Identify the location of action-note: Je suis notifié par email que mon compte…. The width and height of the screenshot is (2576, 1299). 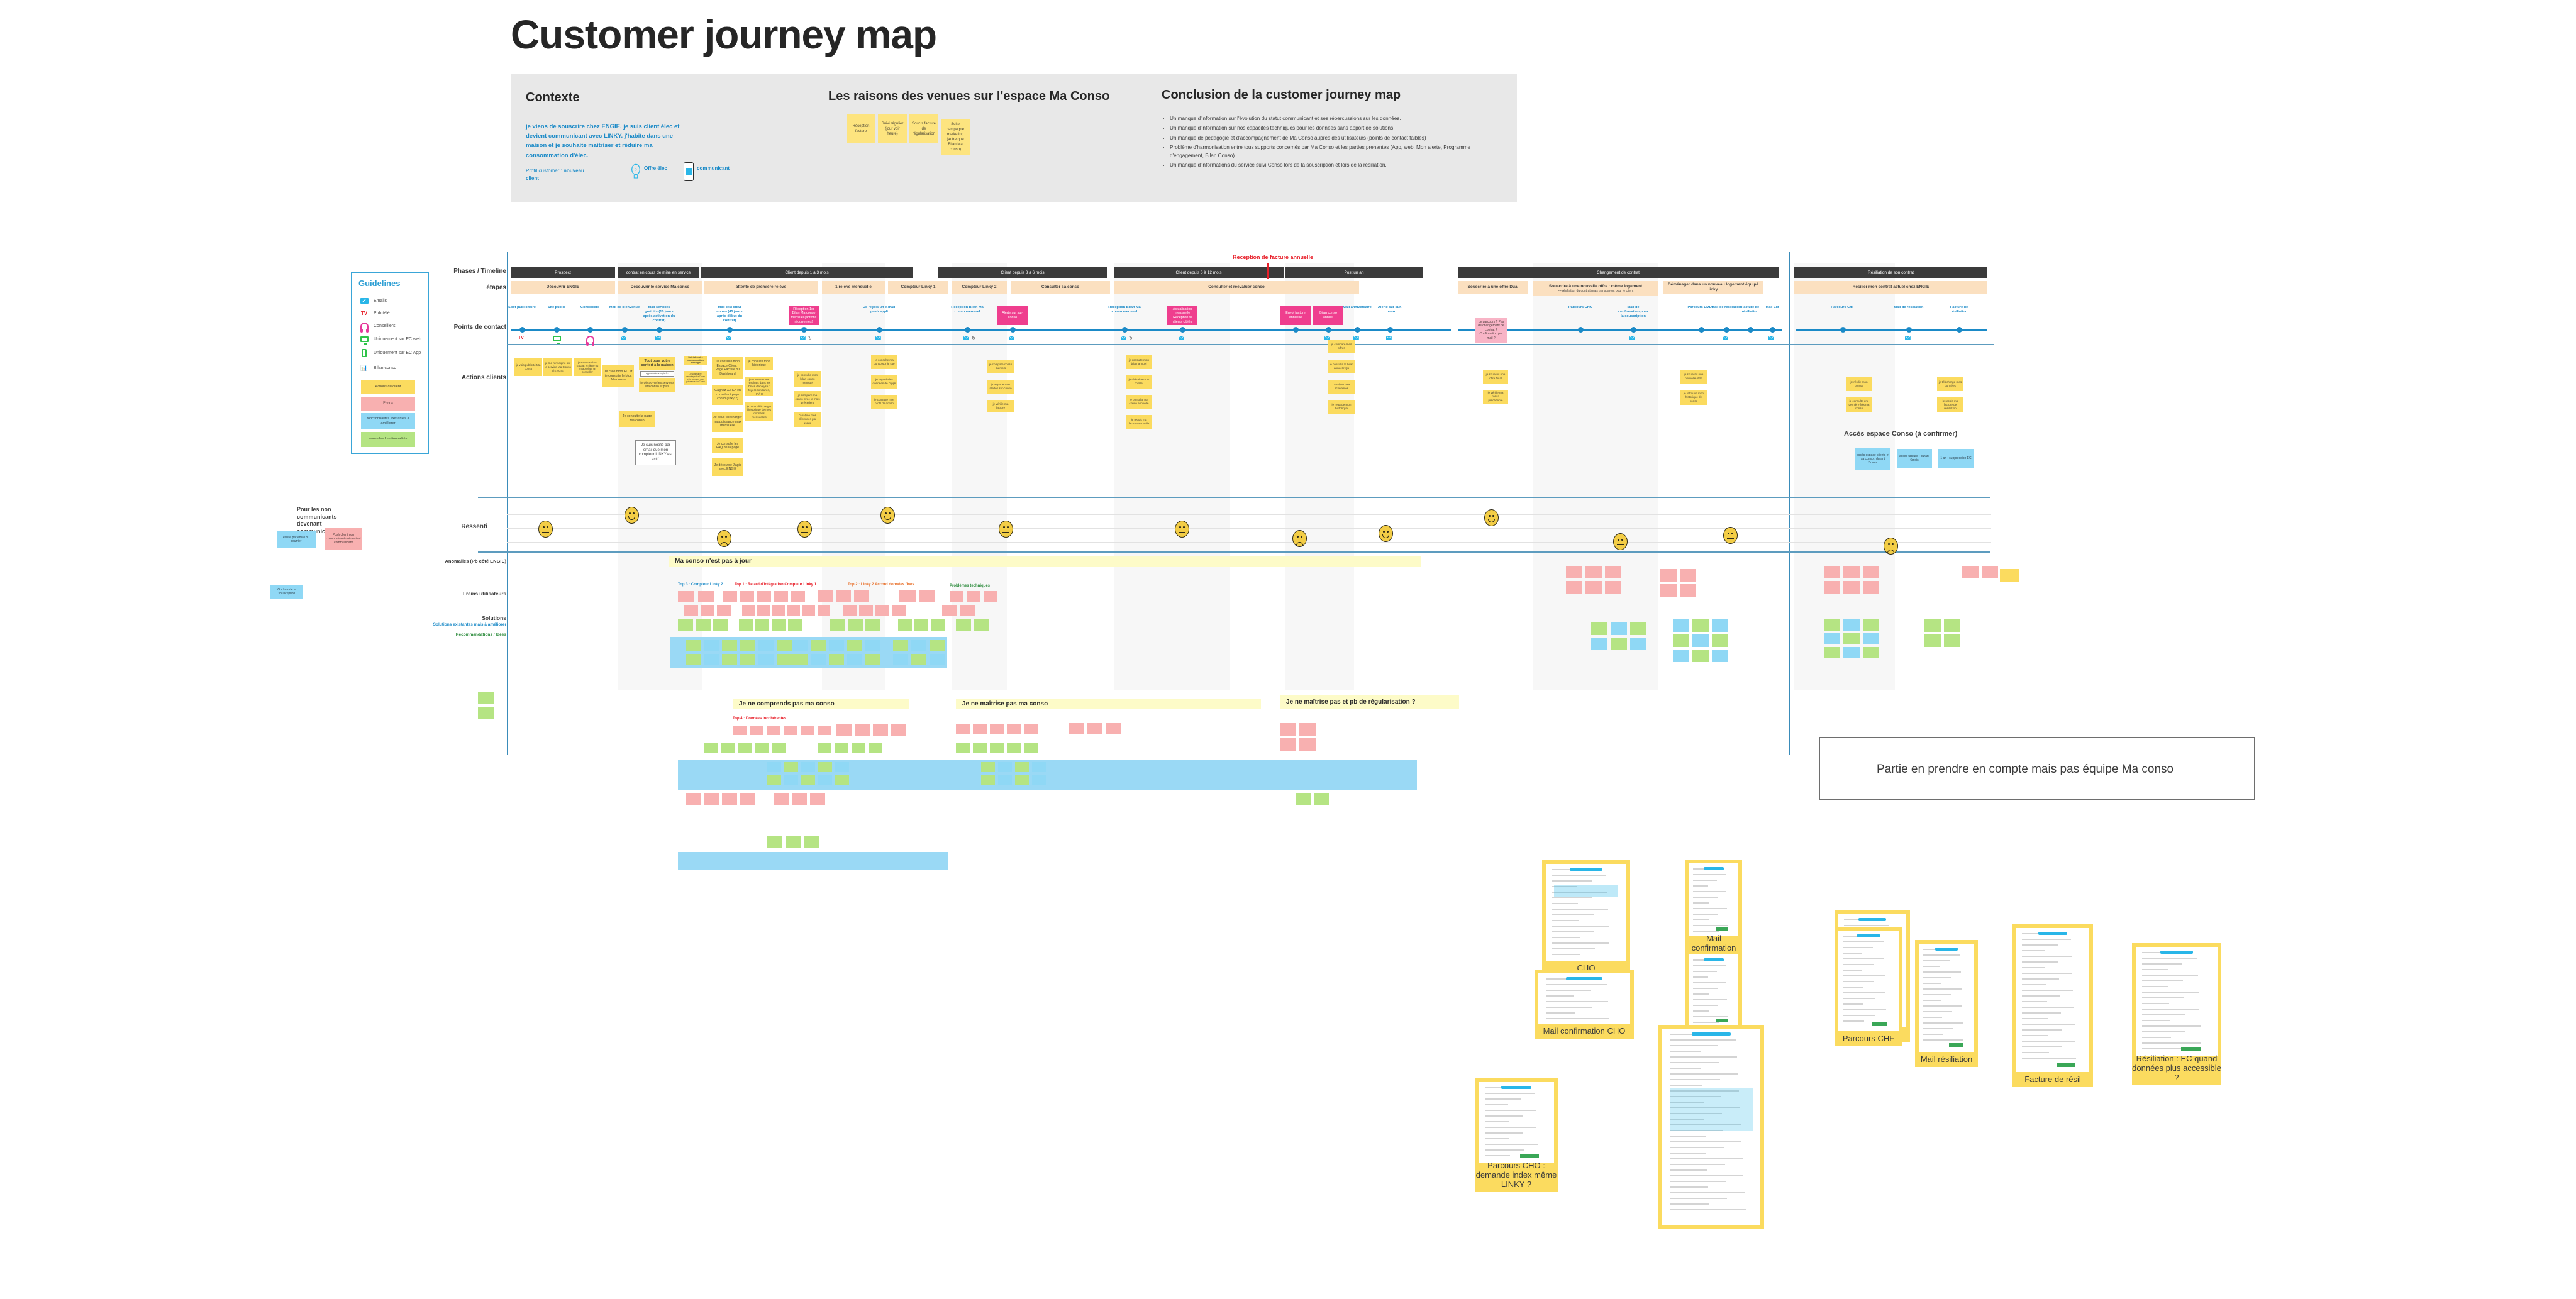
(655, 452).